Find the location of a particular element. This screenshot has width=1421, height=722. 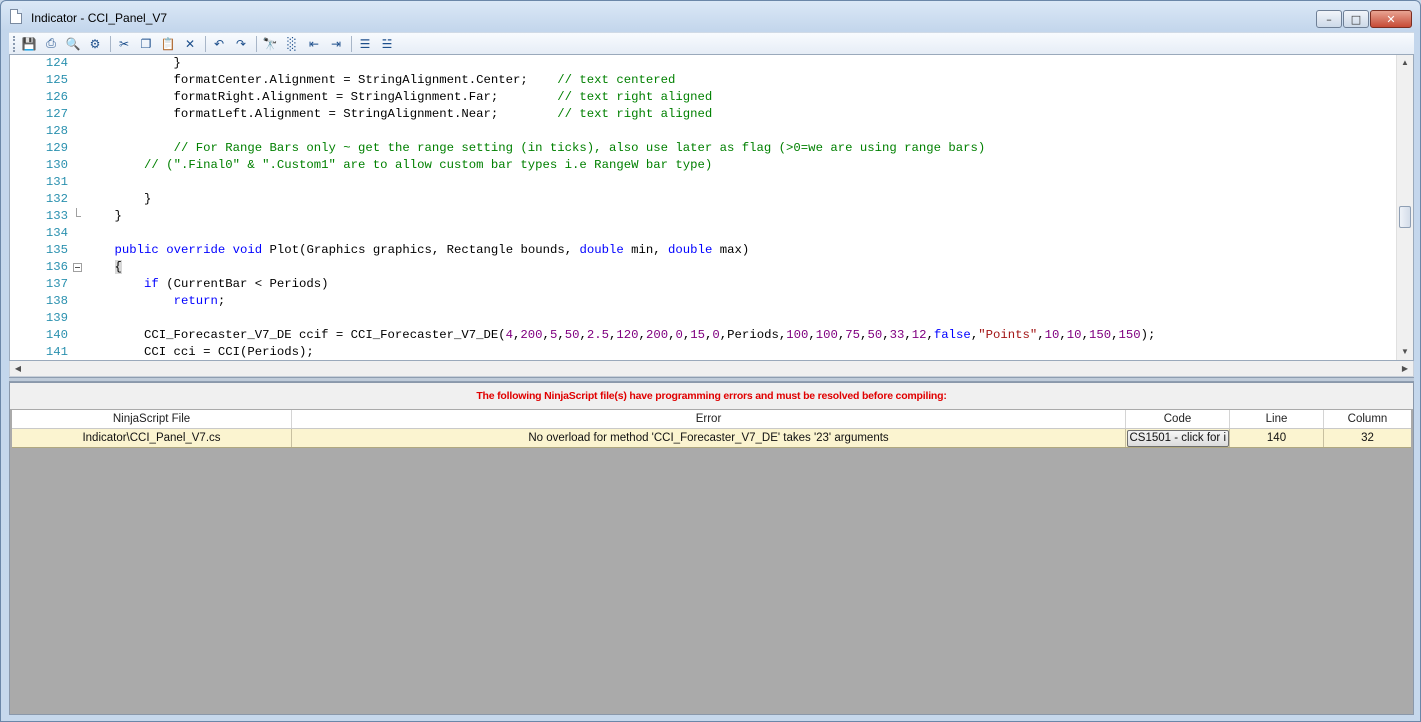

column-header-code: Code is located at coordinates (1178, 419).